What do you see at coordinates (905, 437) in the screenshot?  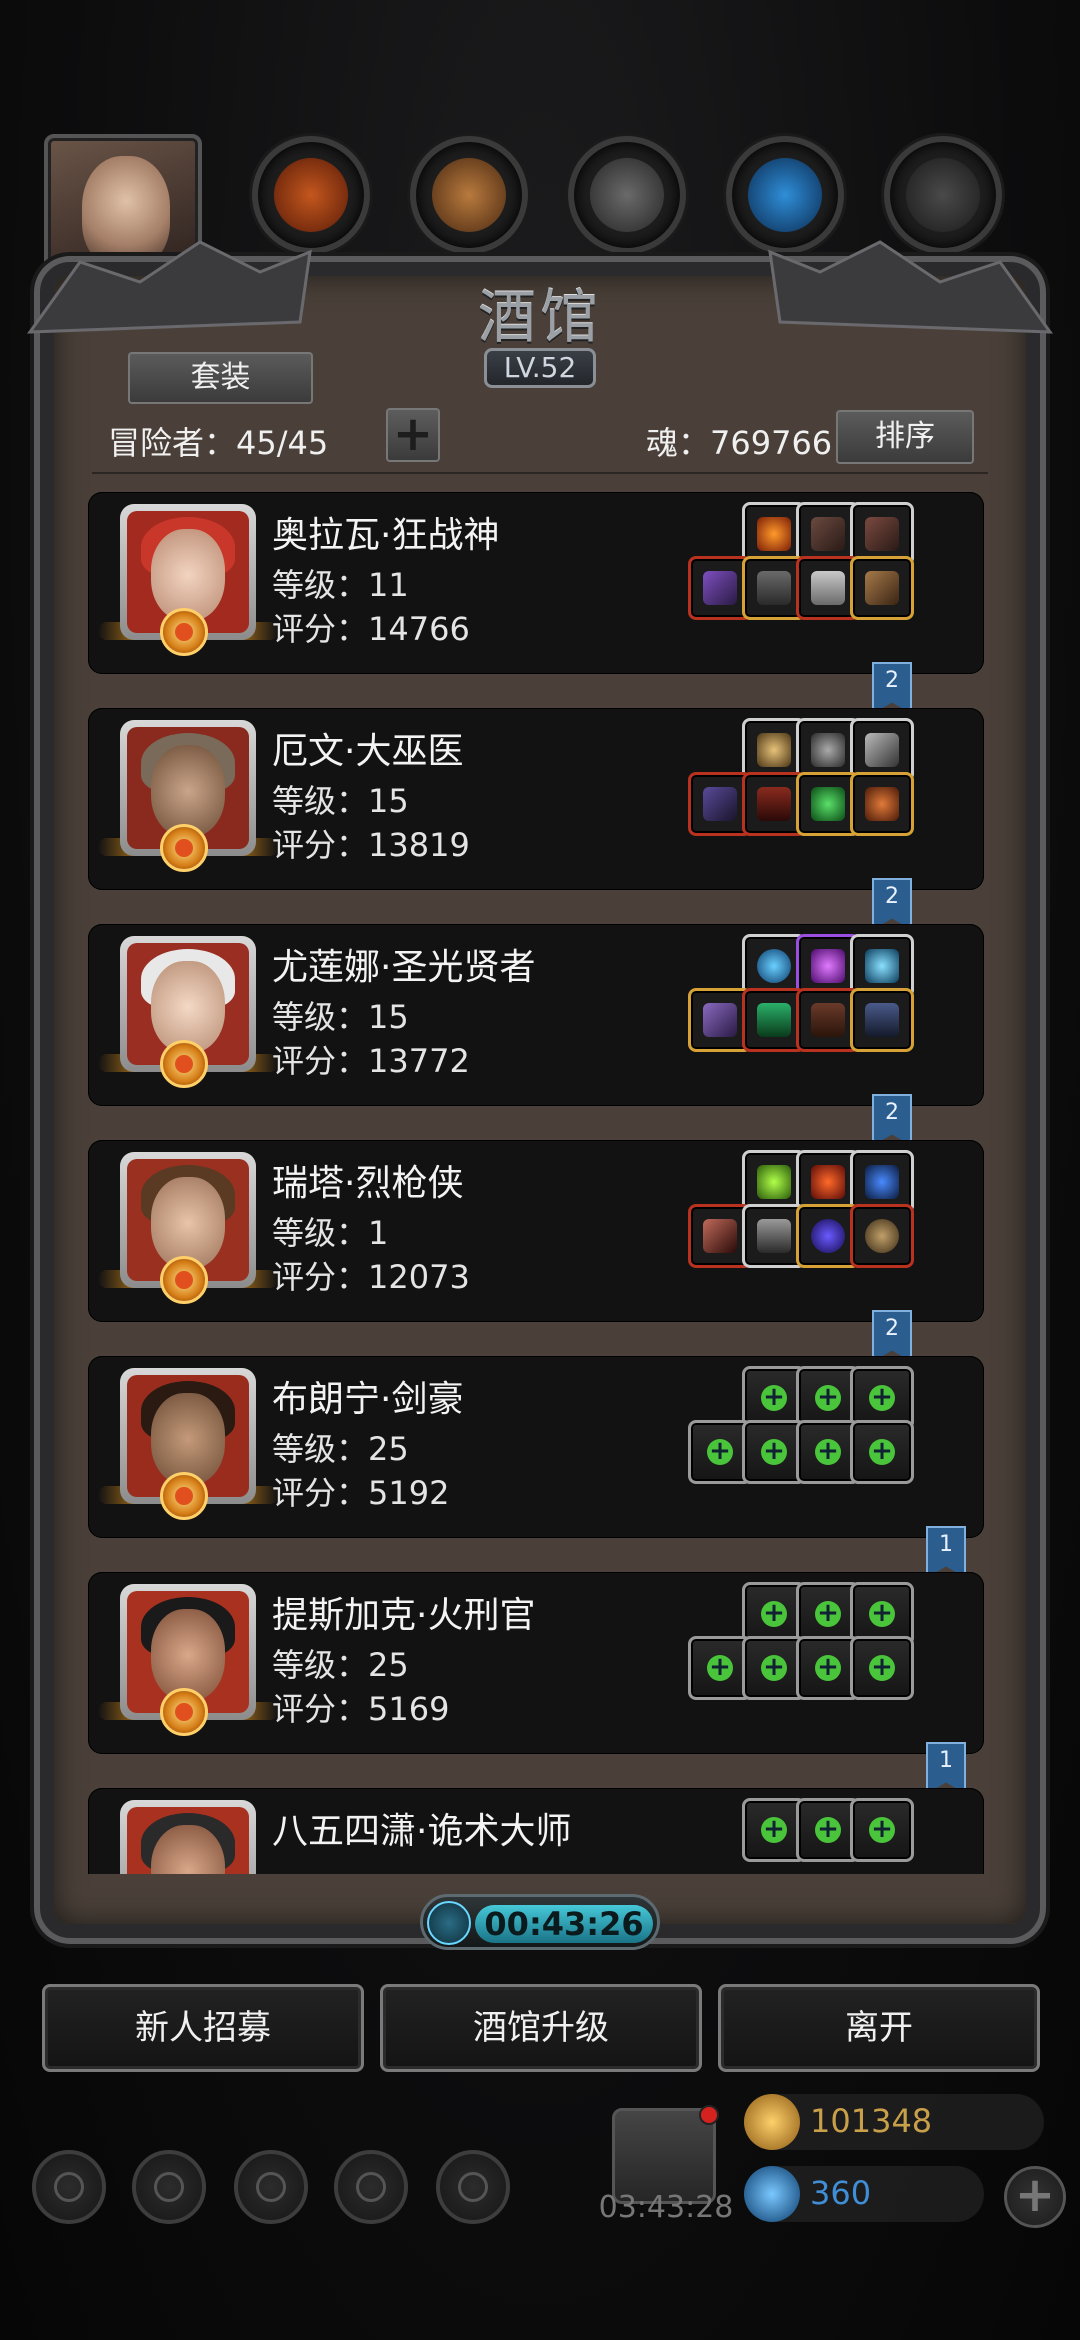 I see `sort-button: 排序` at bounding box center [905, 437].